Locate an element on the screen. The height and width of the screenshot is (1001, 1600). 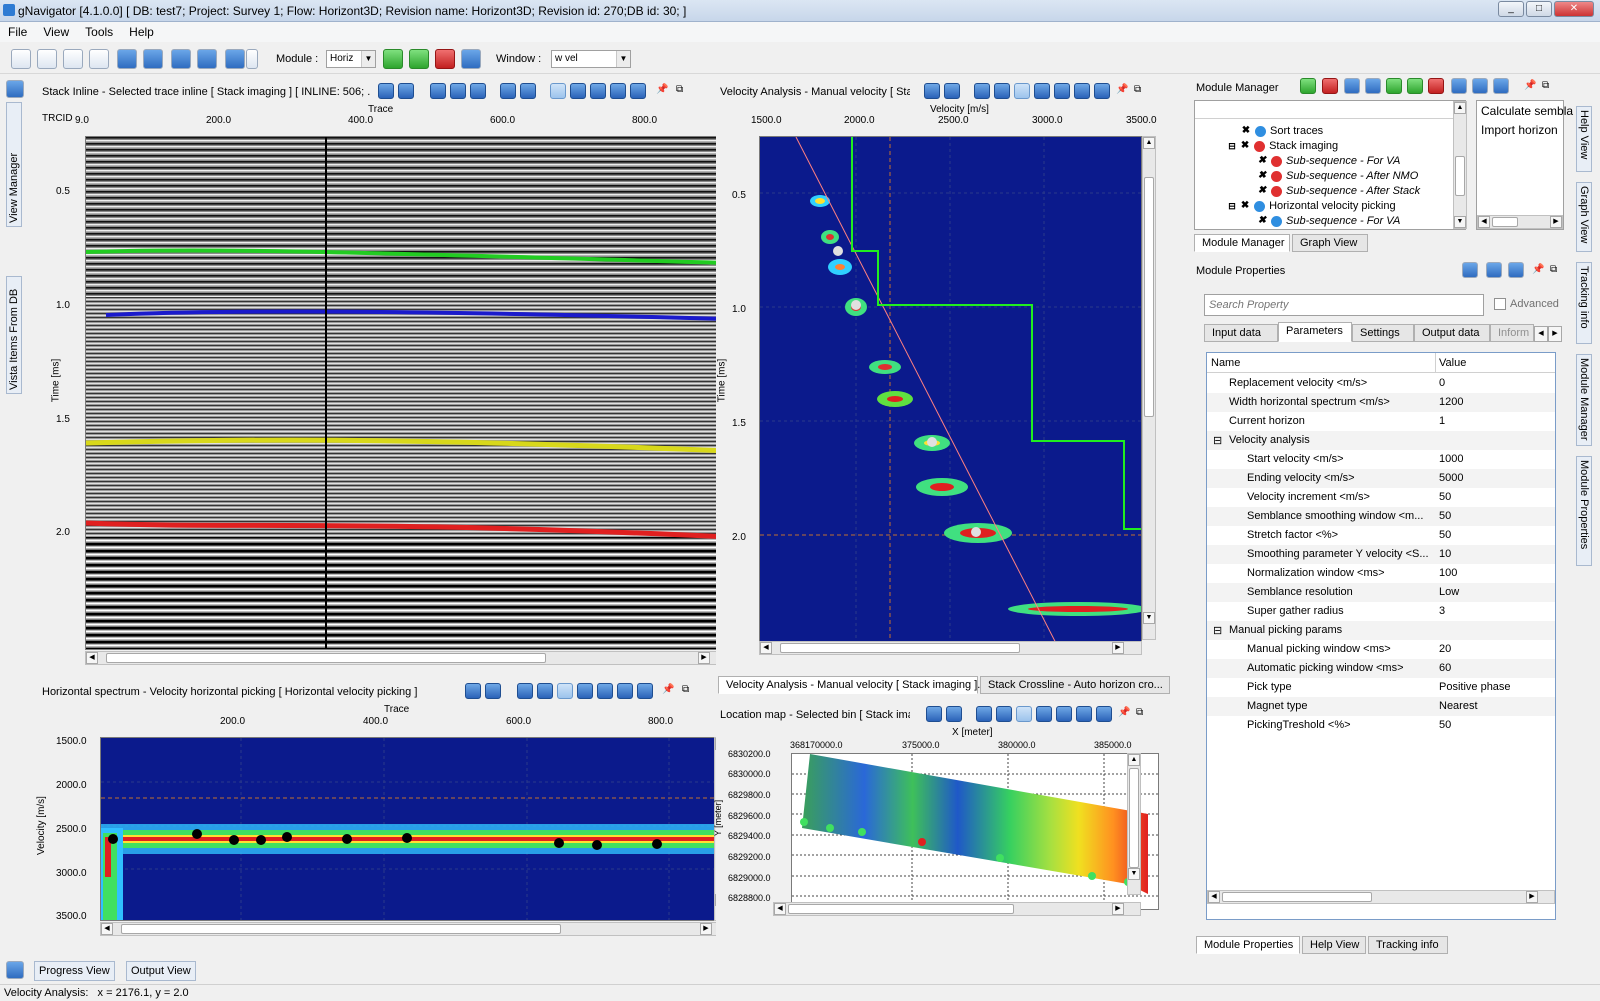
forward-icon is located at coordinates (1516, 270).